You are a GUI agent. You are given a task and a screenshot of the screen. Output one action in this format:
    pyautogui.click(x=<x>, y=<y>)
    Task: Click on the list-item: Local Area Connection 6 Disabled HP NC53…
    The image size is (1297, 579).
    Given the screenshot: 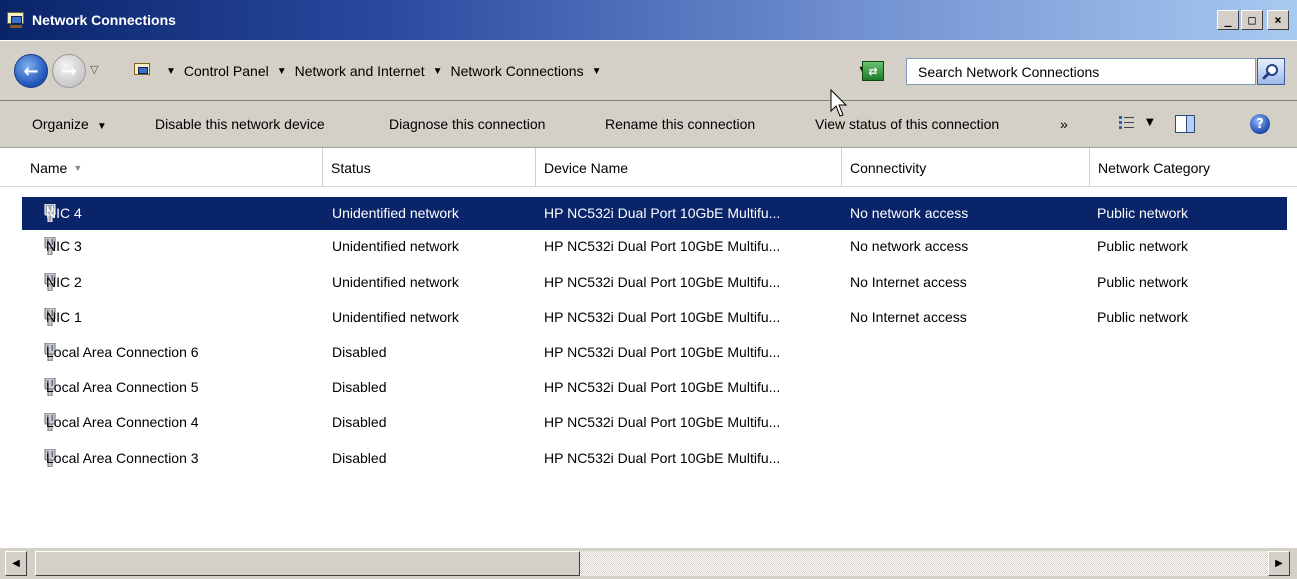 What is the action you would take?
    pyautogui.click(x=654, y=352)
    